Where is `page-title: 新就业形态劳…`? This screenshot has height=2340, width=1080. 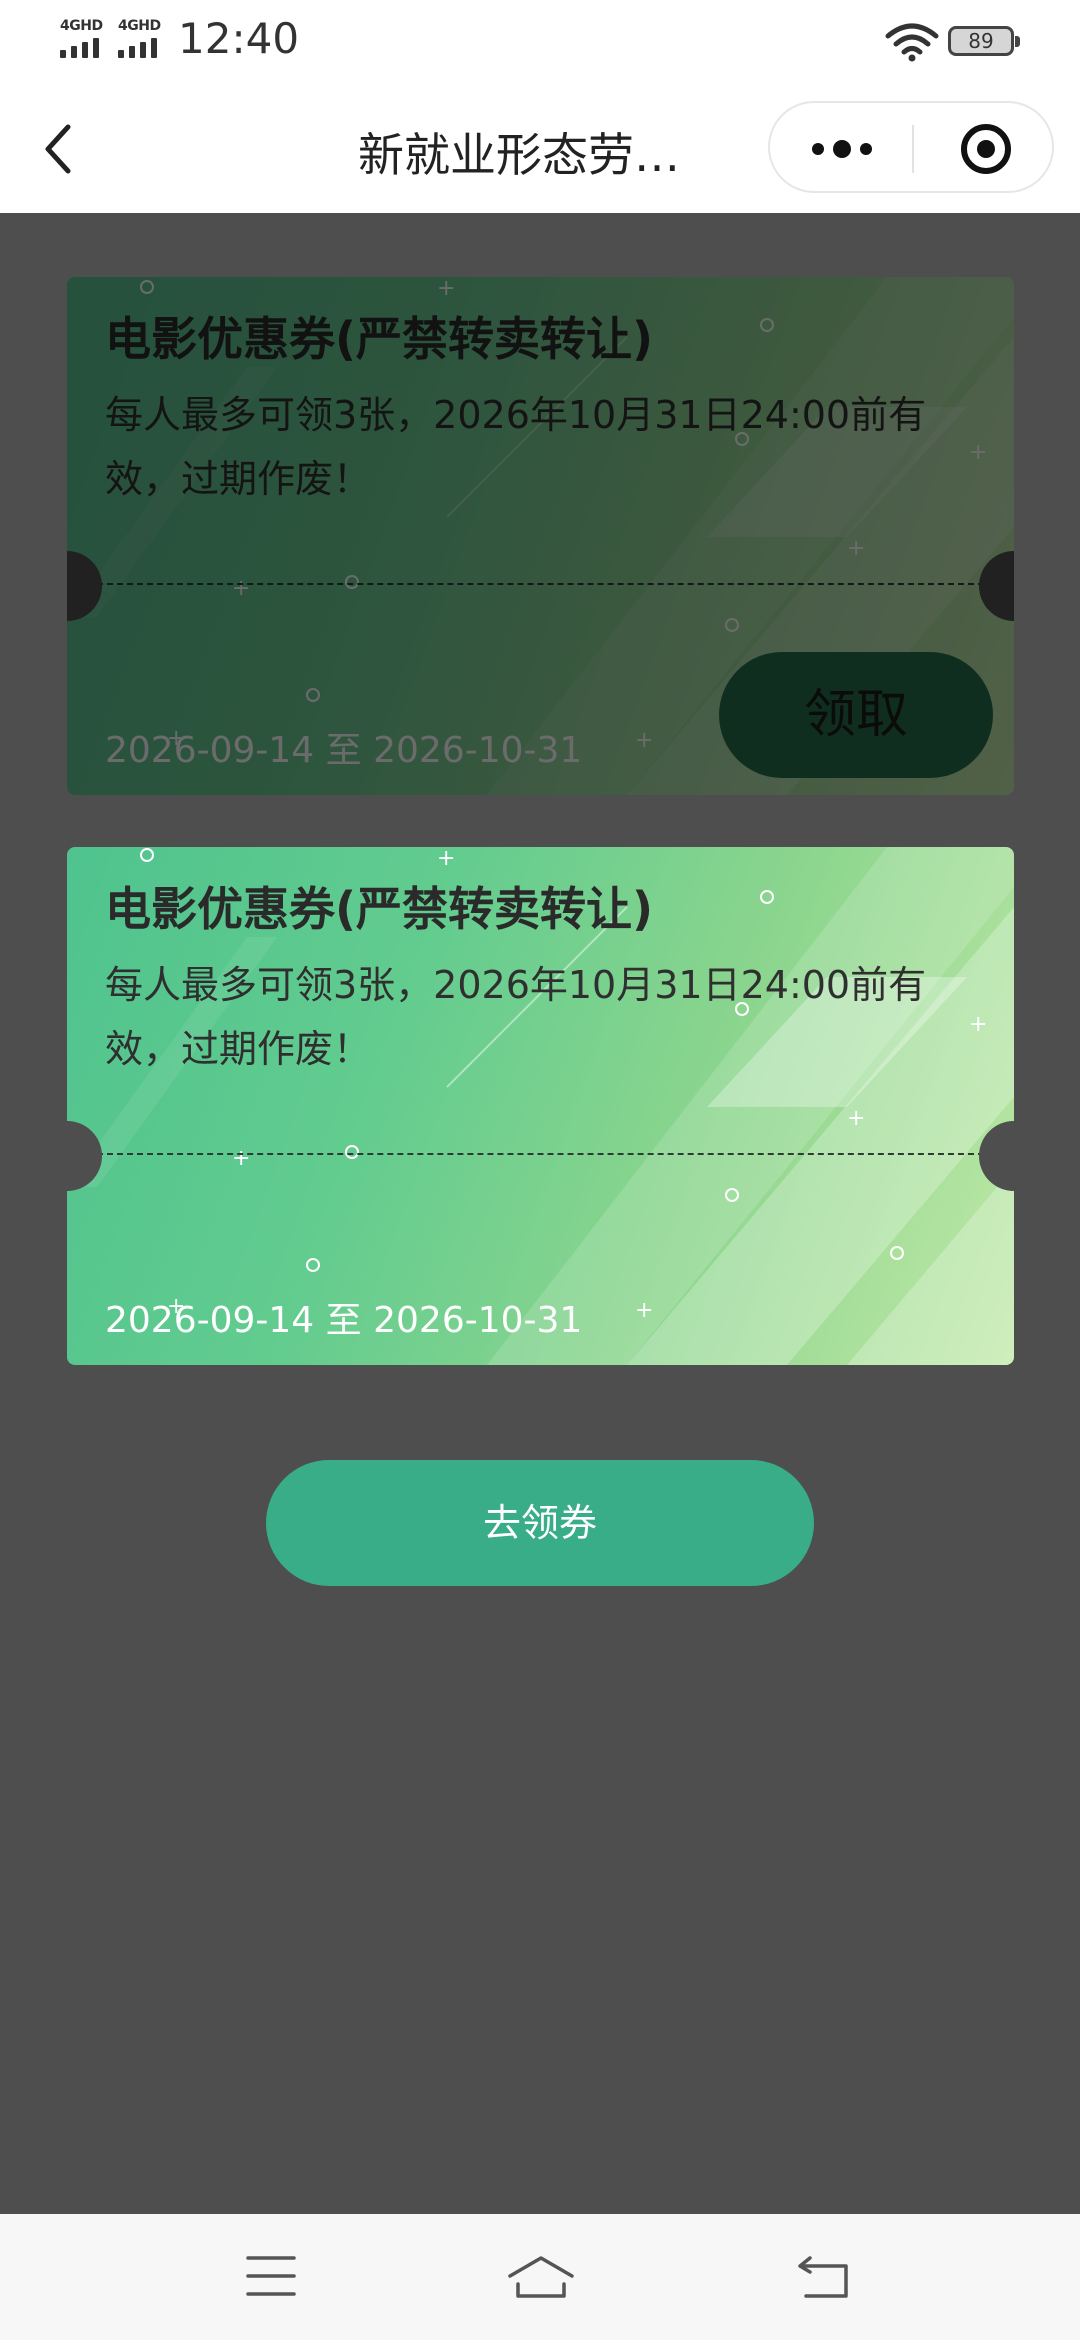
page-title: 新就业形态劳… is located at coordinates (519, 155).